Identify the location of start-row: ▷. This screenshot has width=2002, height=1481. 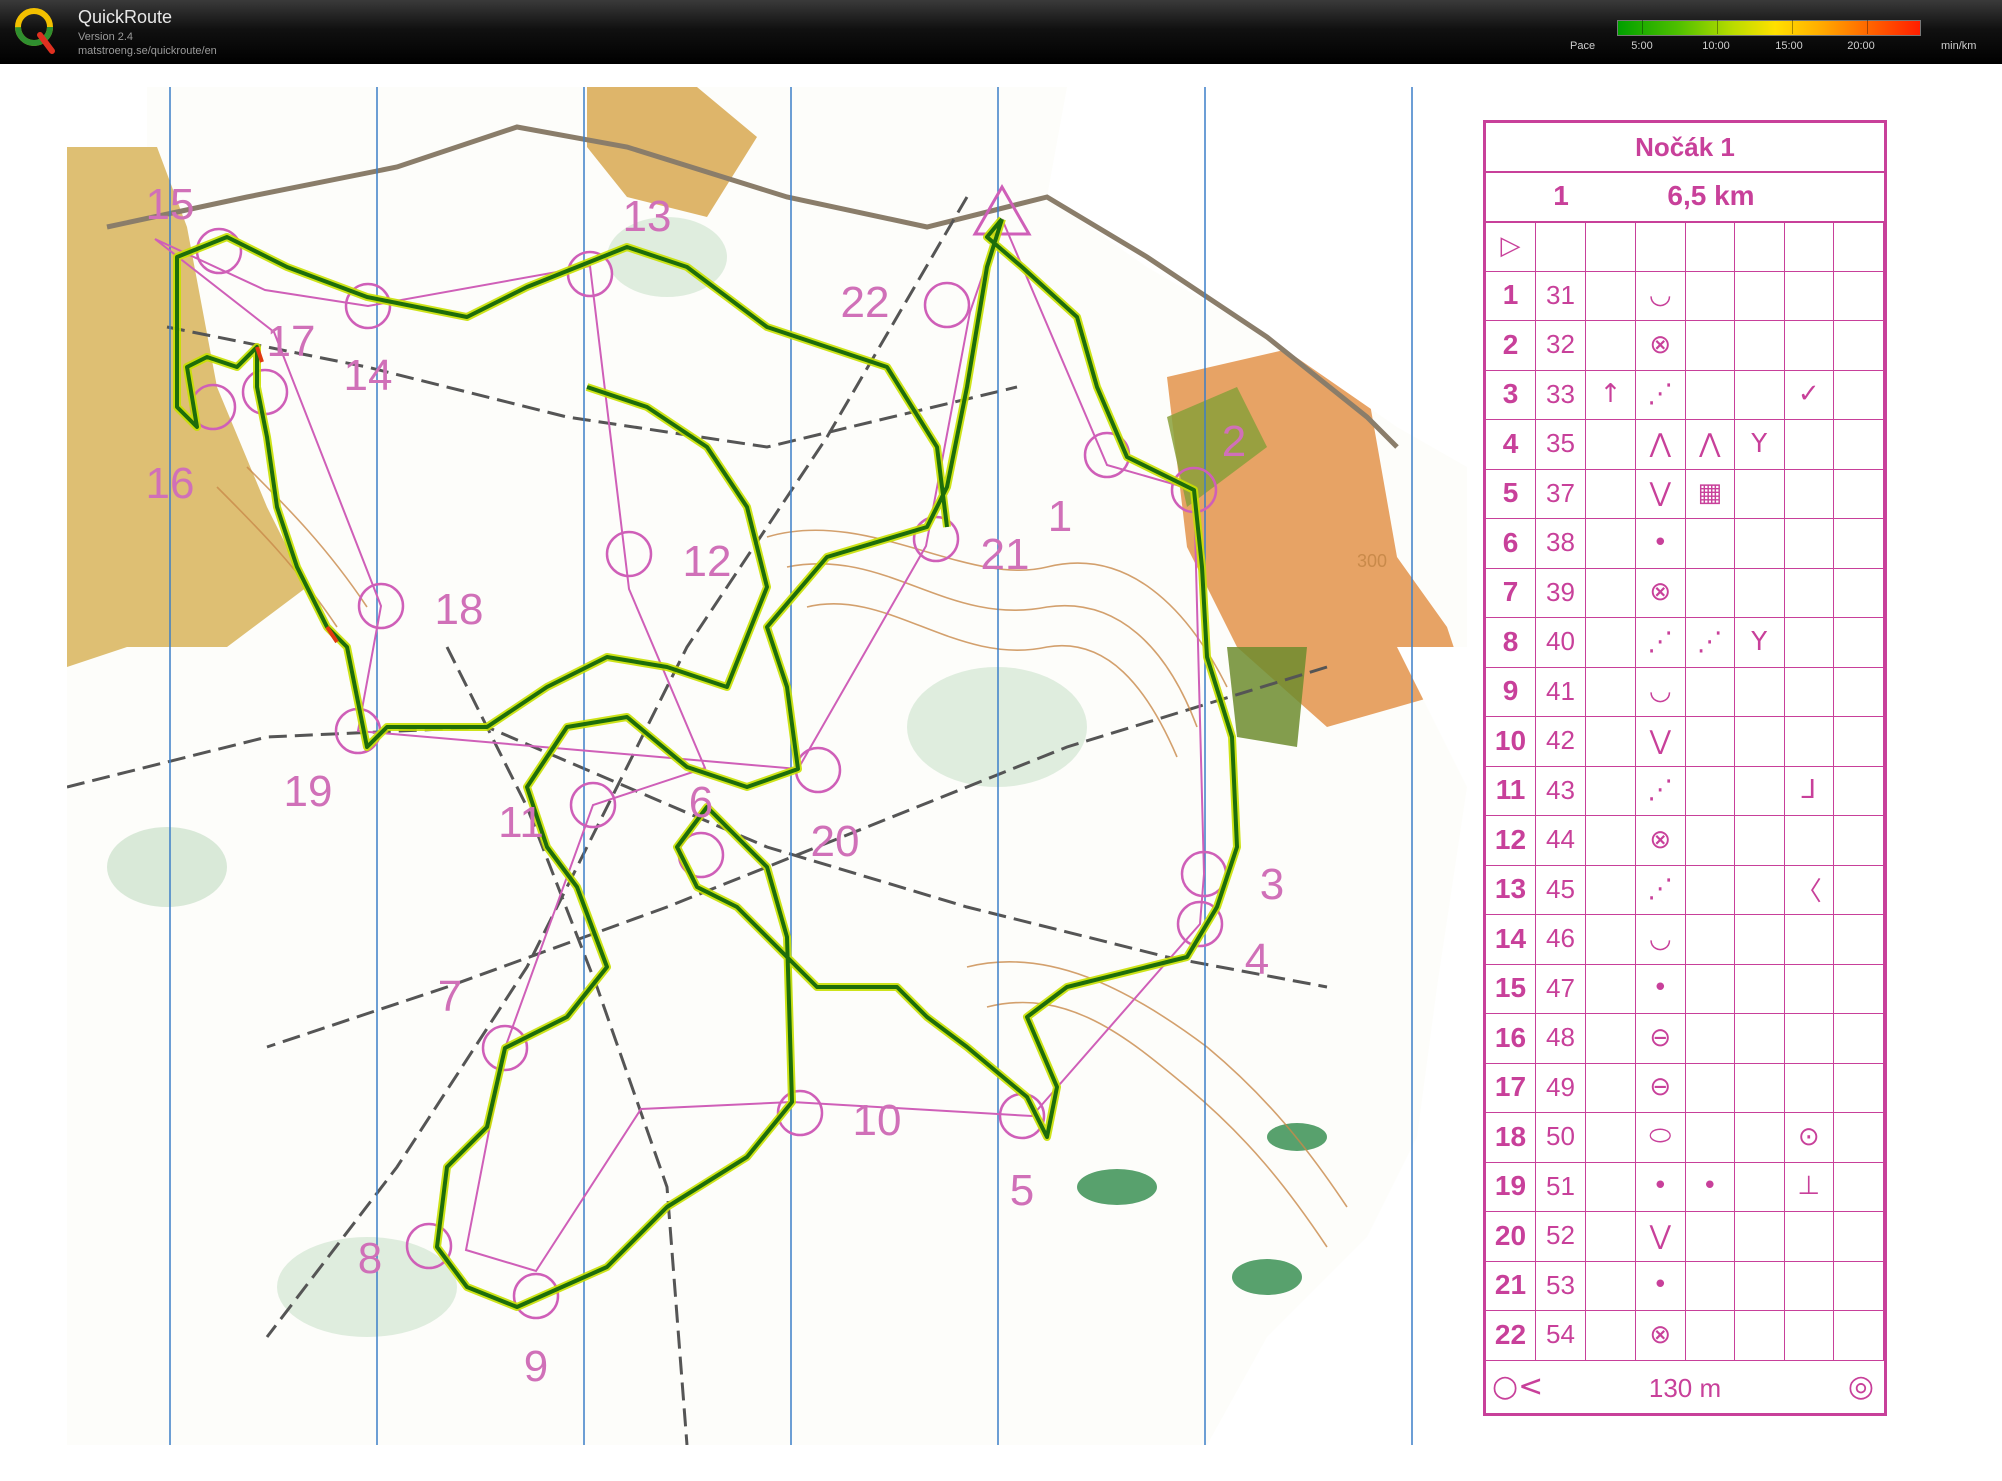
(1685, 246).